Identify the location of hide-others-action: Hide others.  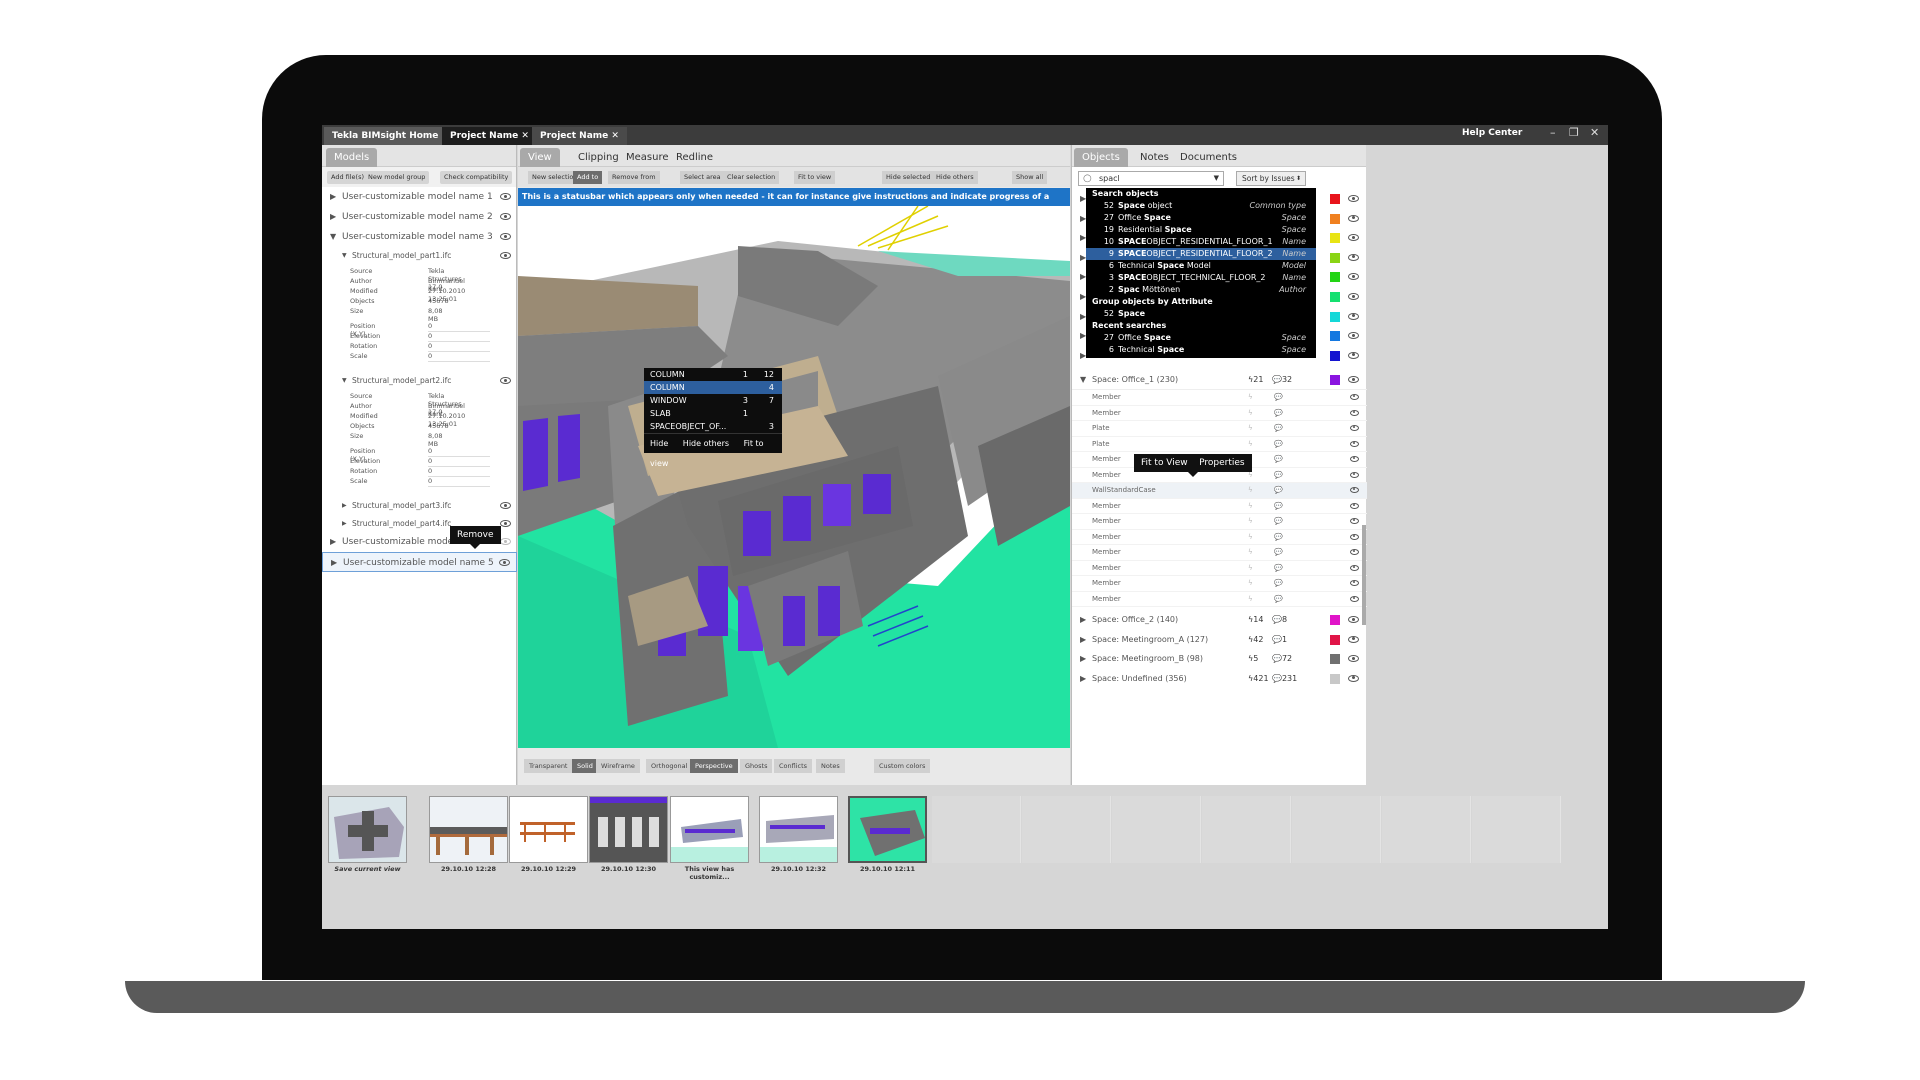
(706, 443).